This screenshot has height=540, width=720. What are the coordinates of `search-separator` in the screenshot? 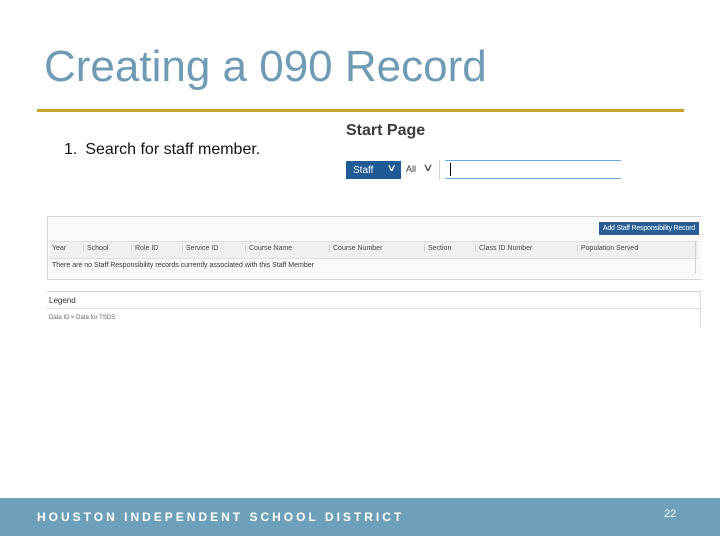 It's located at (439, 170).